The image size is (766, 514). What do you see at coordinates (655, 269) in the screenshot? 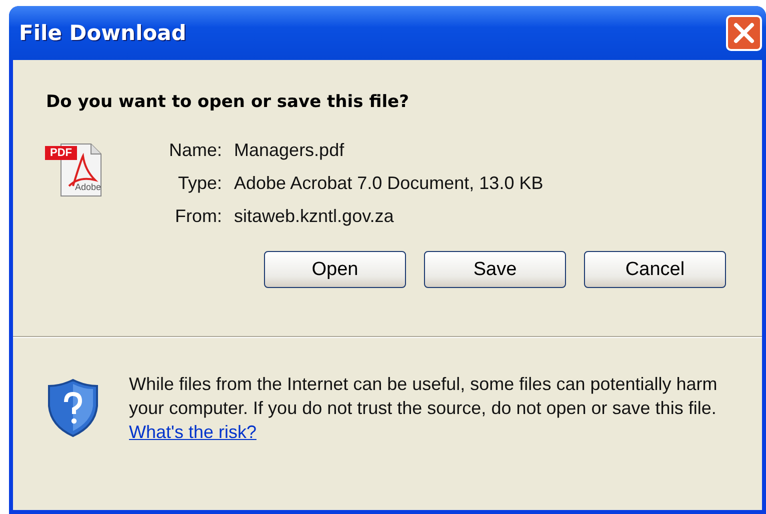
I see `dialog-button: Cancel` at bounding box center [655, 269].